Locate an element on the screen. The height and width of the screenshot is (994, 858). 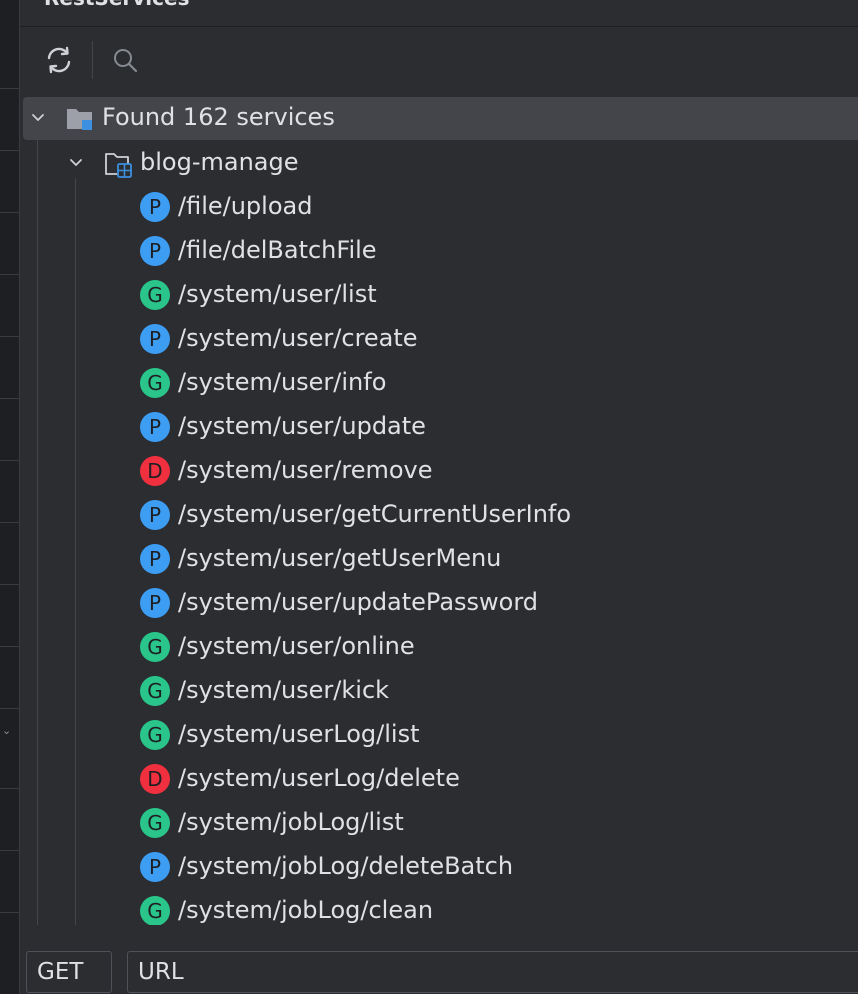
service-path: /system/jobLog/clean is located at coordinates (306, 910).